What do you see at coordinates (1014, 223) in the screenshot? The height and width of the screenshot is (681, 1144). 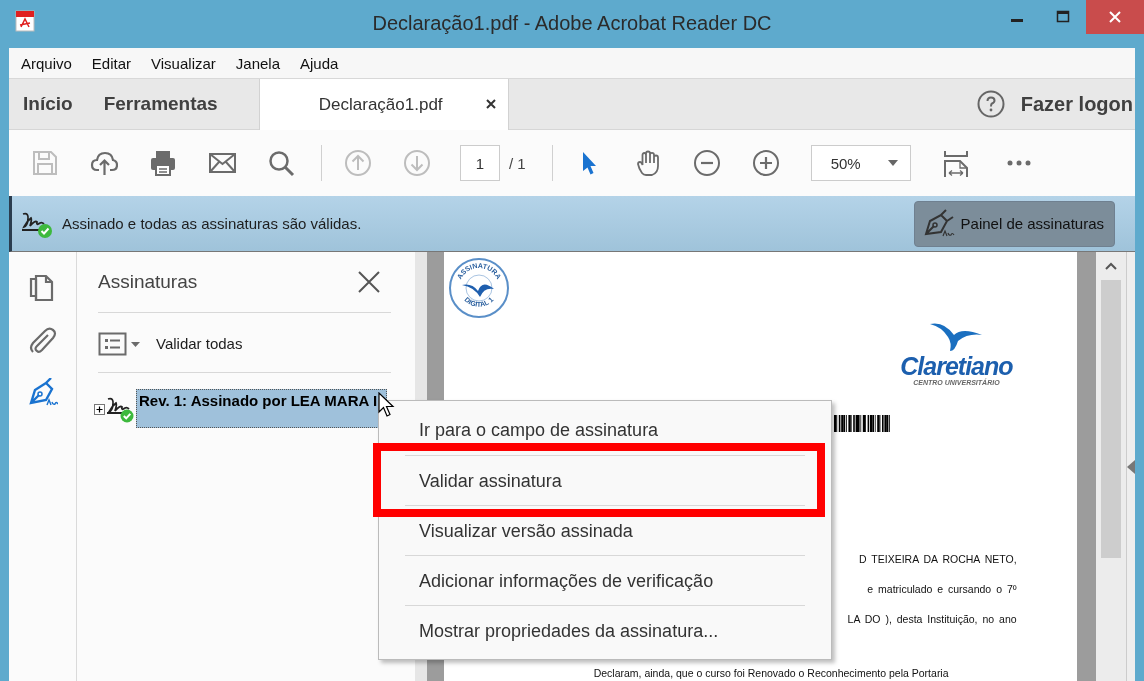 I see `signature-panel-button: Painel de assinaturas` at bounding box center [1014, 223].